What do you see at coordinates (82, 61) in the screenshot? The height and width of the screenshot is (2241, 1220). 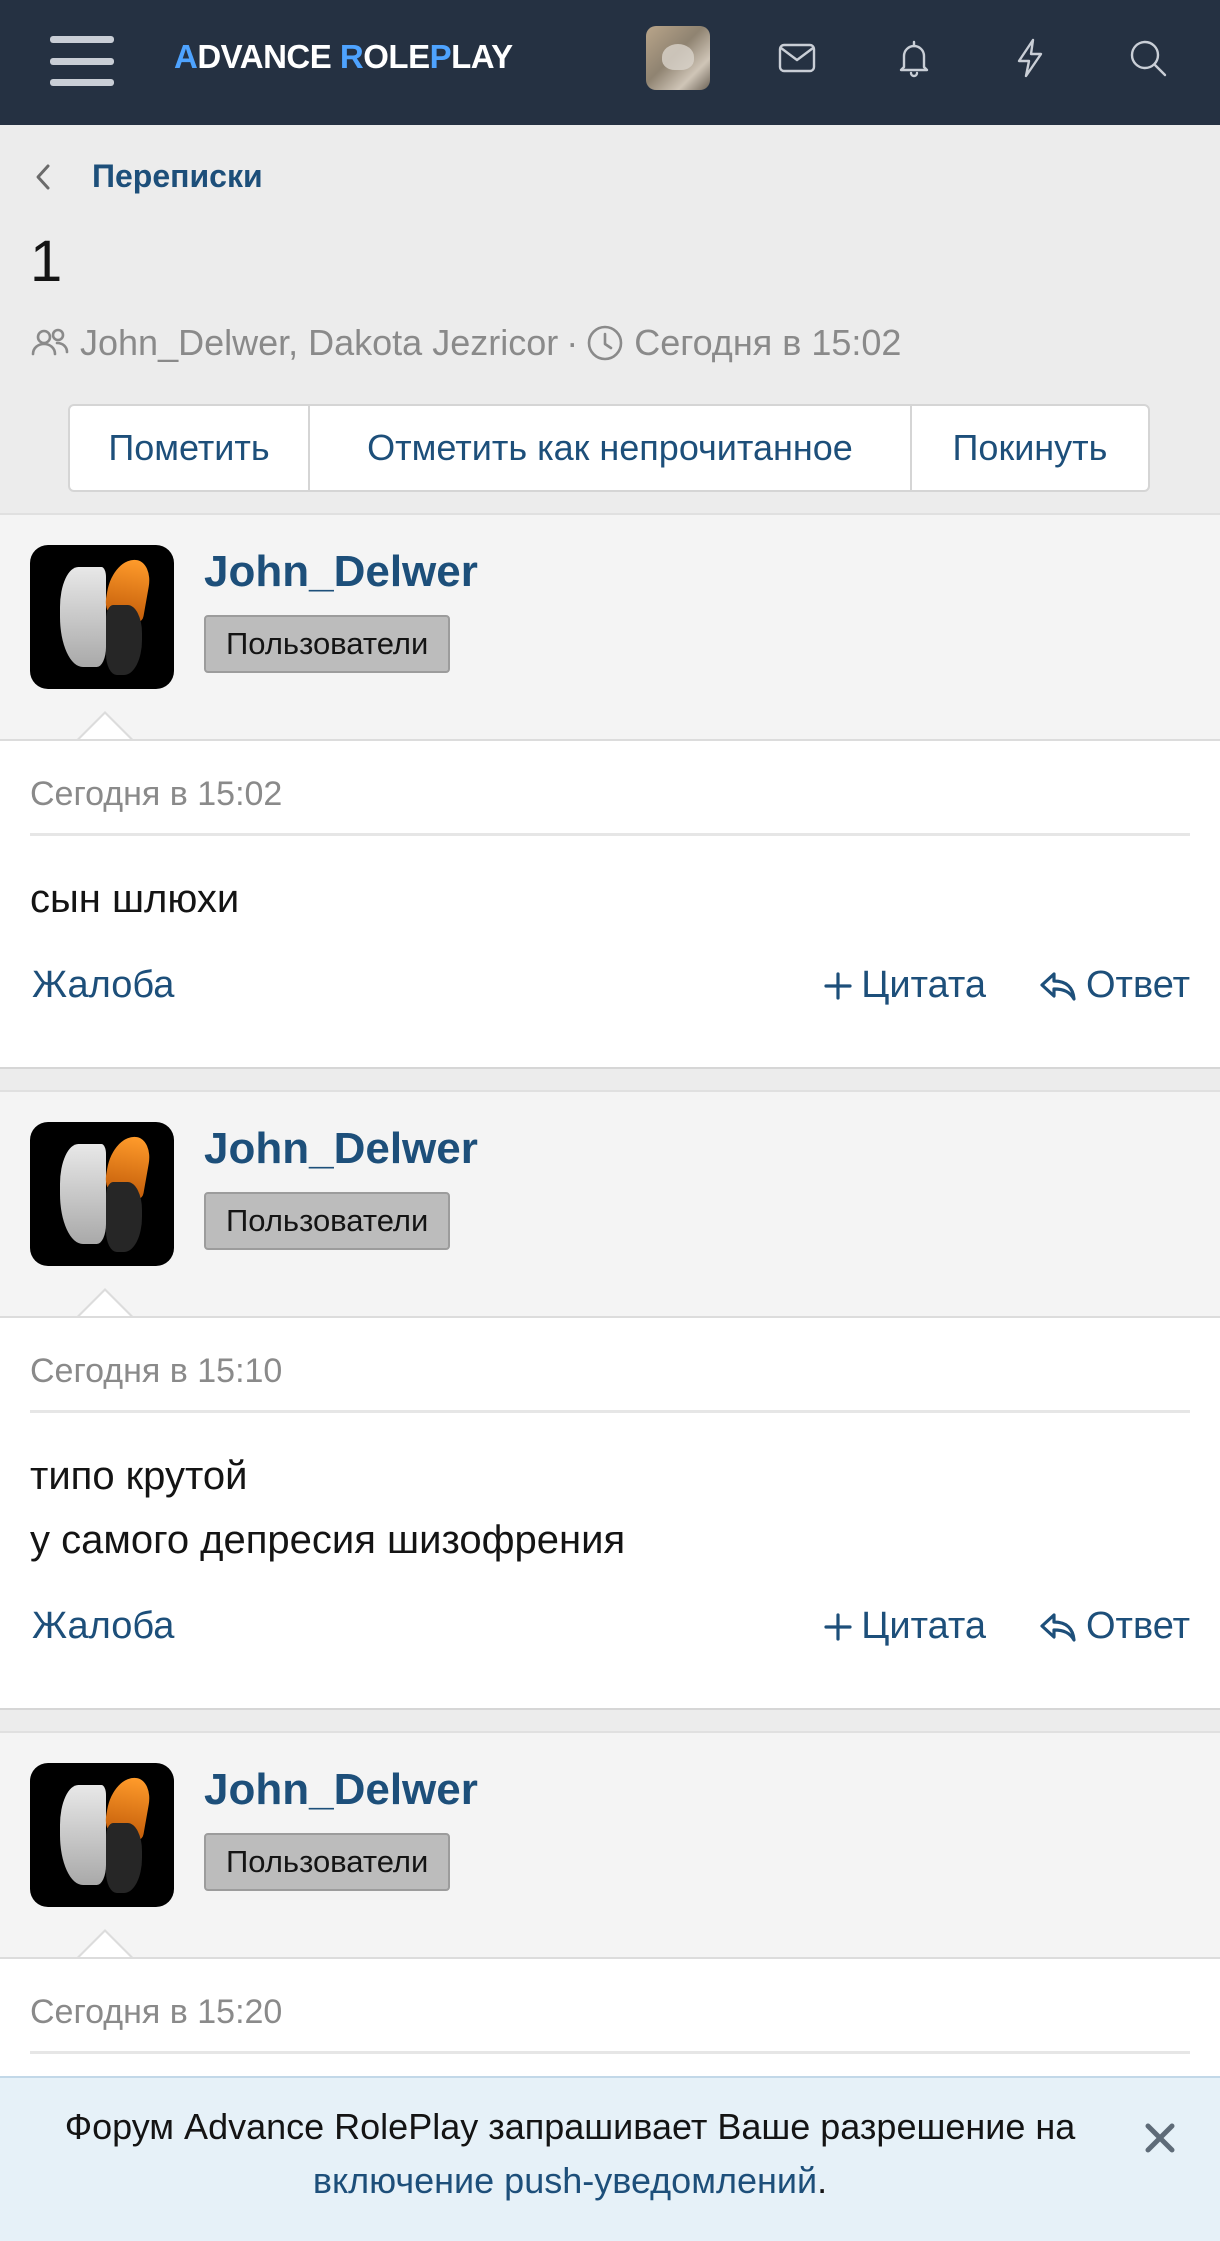 I see `menu-icon` at bounding box center [82, 61].